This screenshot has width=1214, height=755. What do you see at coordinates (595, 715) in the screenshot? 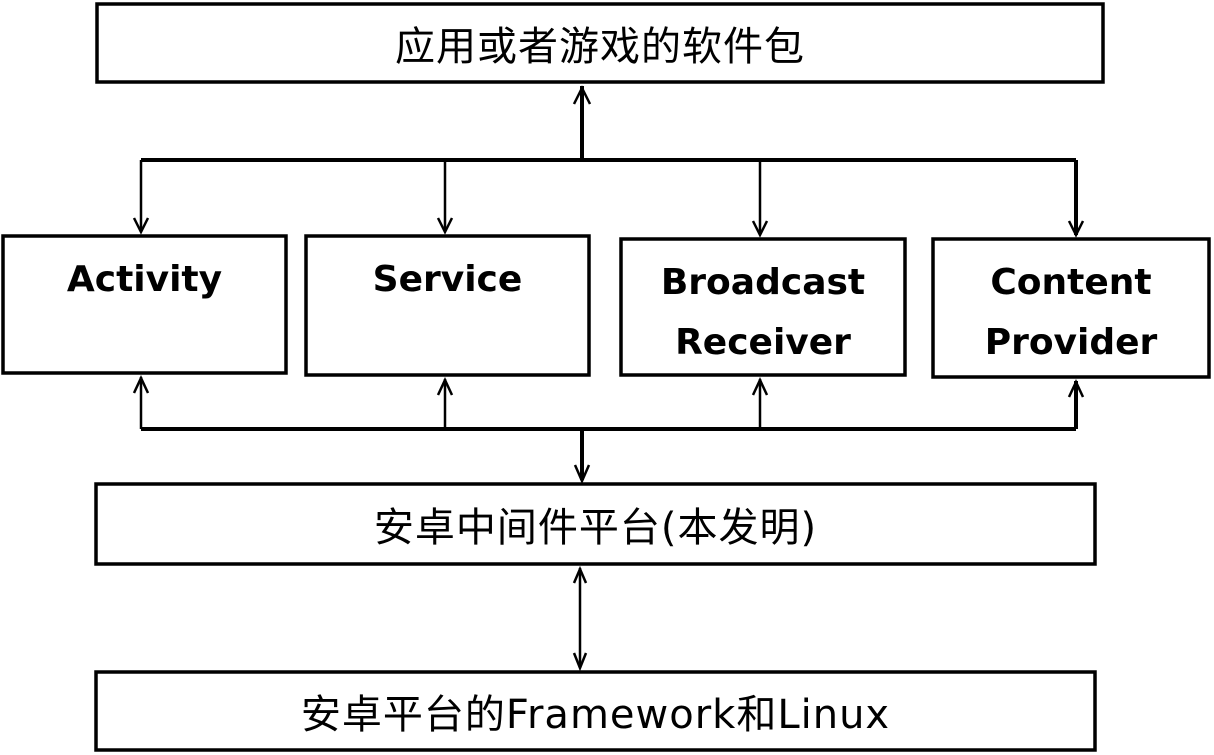
I see `bottom-box-label: 安卓平台的Framework和Linux` at bounding box center [595, 715].